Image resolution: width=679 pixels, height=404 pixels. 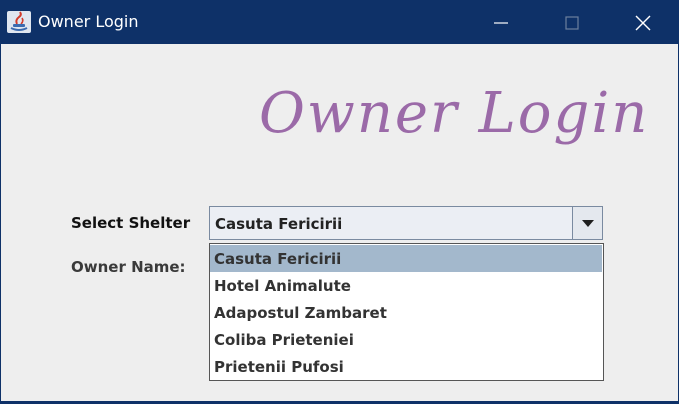 I want to click on minimize-icon, so click(x=501, y=22).